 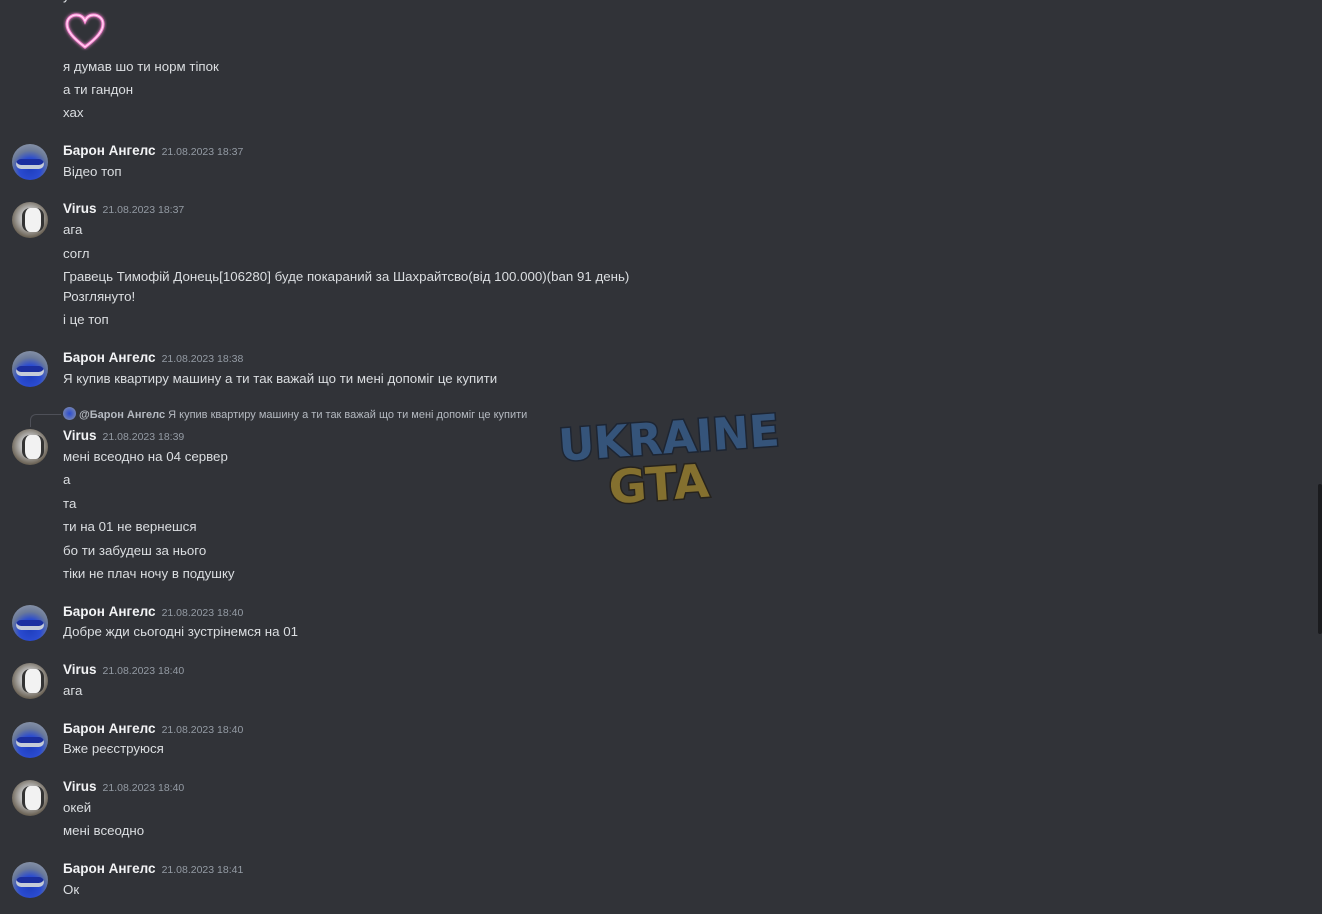 What do you see at coordinates (92, 171) in the screenshot?
I see `message-text: Відео топ` at bounding box center [92, 171].